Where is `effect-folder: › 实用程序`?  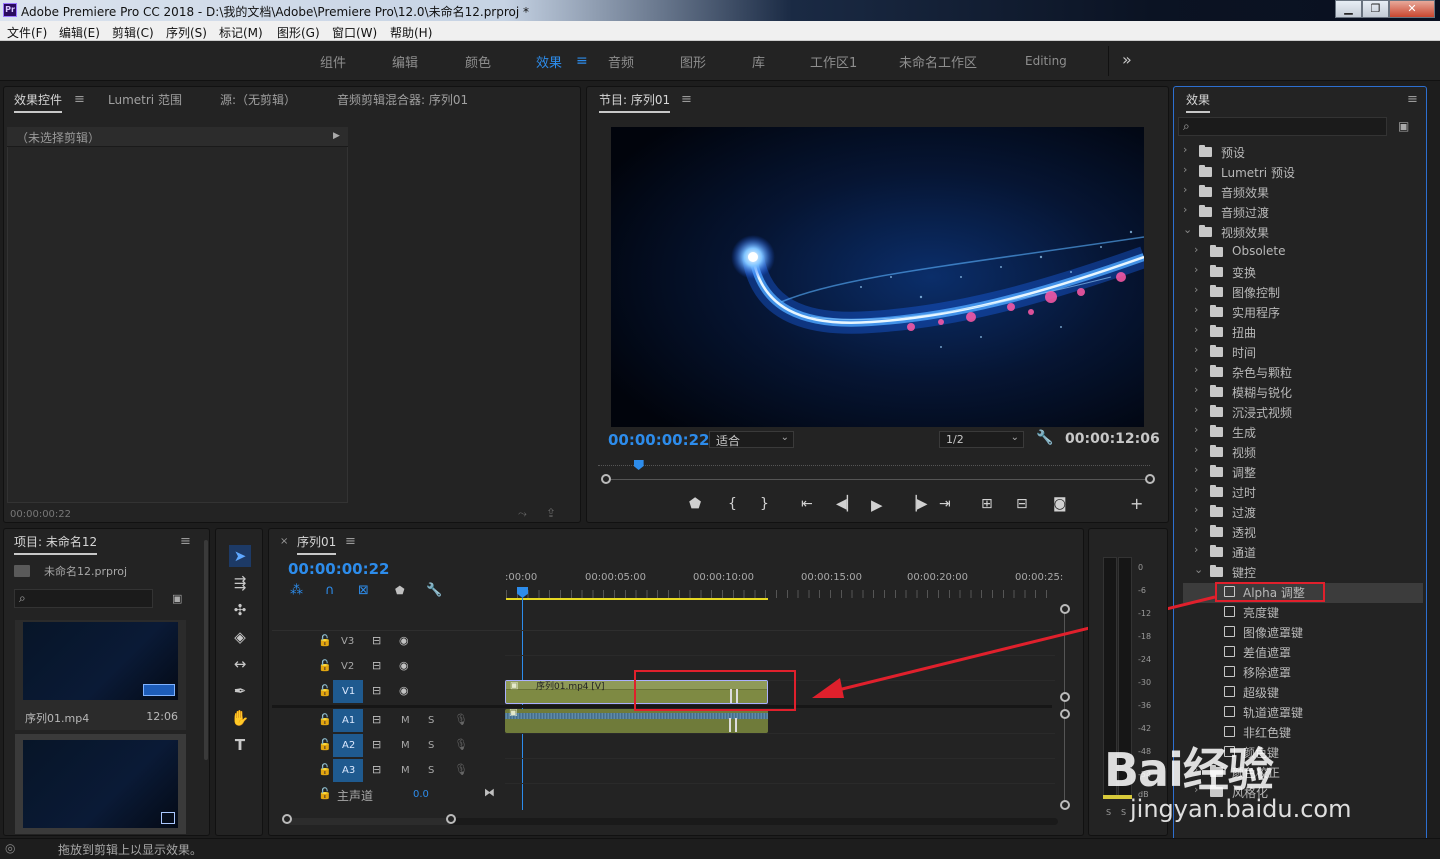
effect-folder: › 实用程序 is located at coordinates (1303, 313).